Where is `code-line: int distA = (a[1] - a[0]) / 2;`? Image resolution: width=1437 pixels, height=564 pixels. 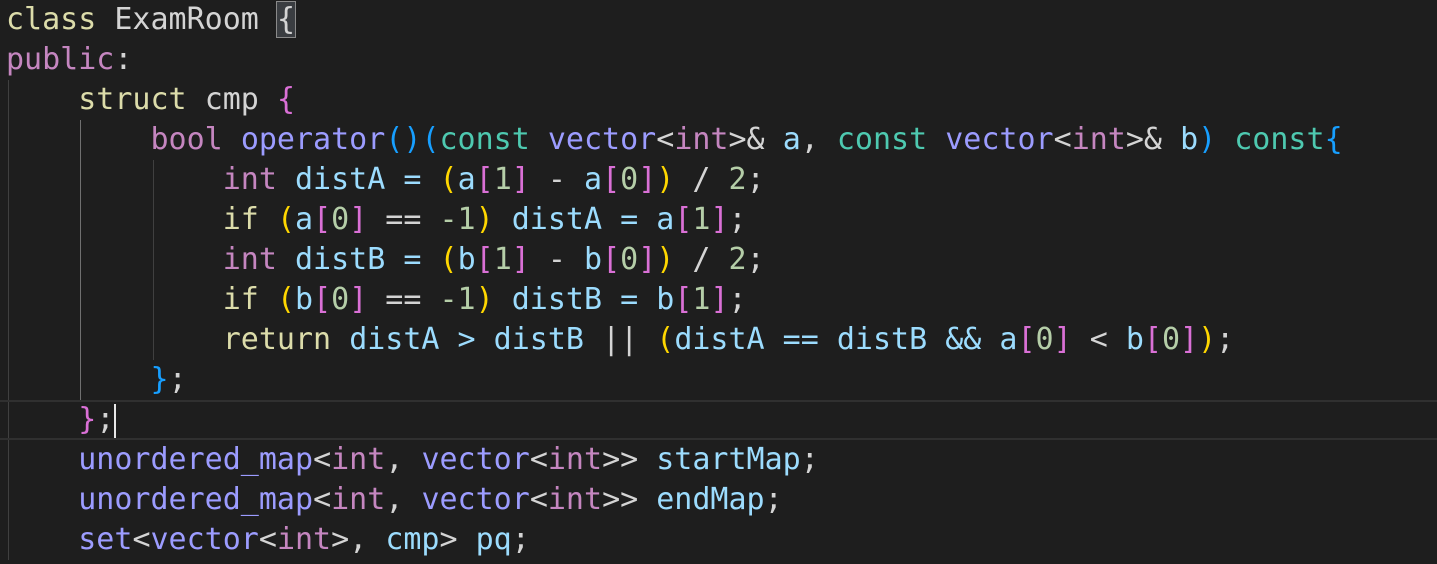 code-line: int distA = (a[1] - a[0]) / 2; is located at coordinates (718, 180).